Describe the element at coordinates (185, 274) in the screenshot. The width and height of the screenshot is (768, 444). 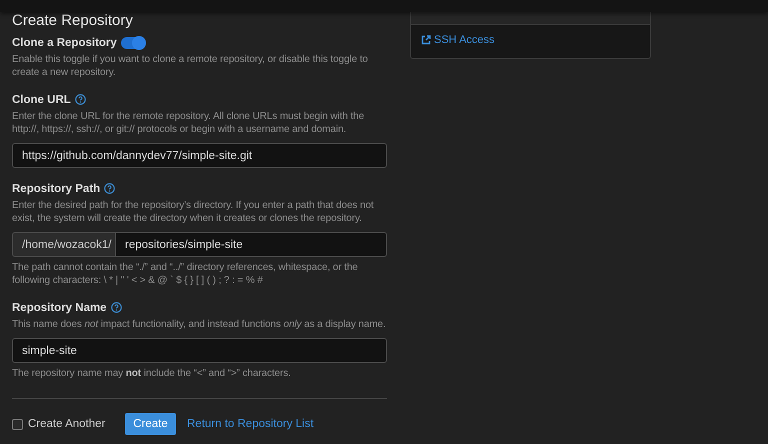
I see `note-text: The path cannot contain the “./” and “../” directory references, whitespace, or the following characters: \ * | " ' < > & @ ` $ { } [ ] ( ) ; ? : = % #` at that location.